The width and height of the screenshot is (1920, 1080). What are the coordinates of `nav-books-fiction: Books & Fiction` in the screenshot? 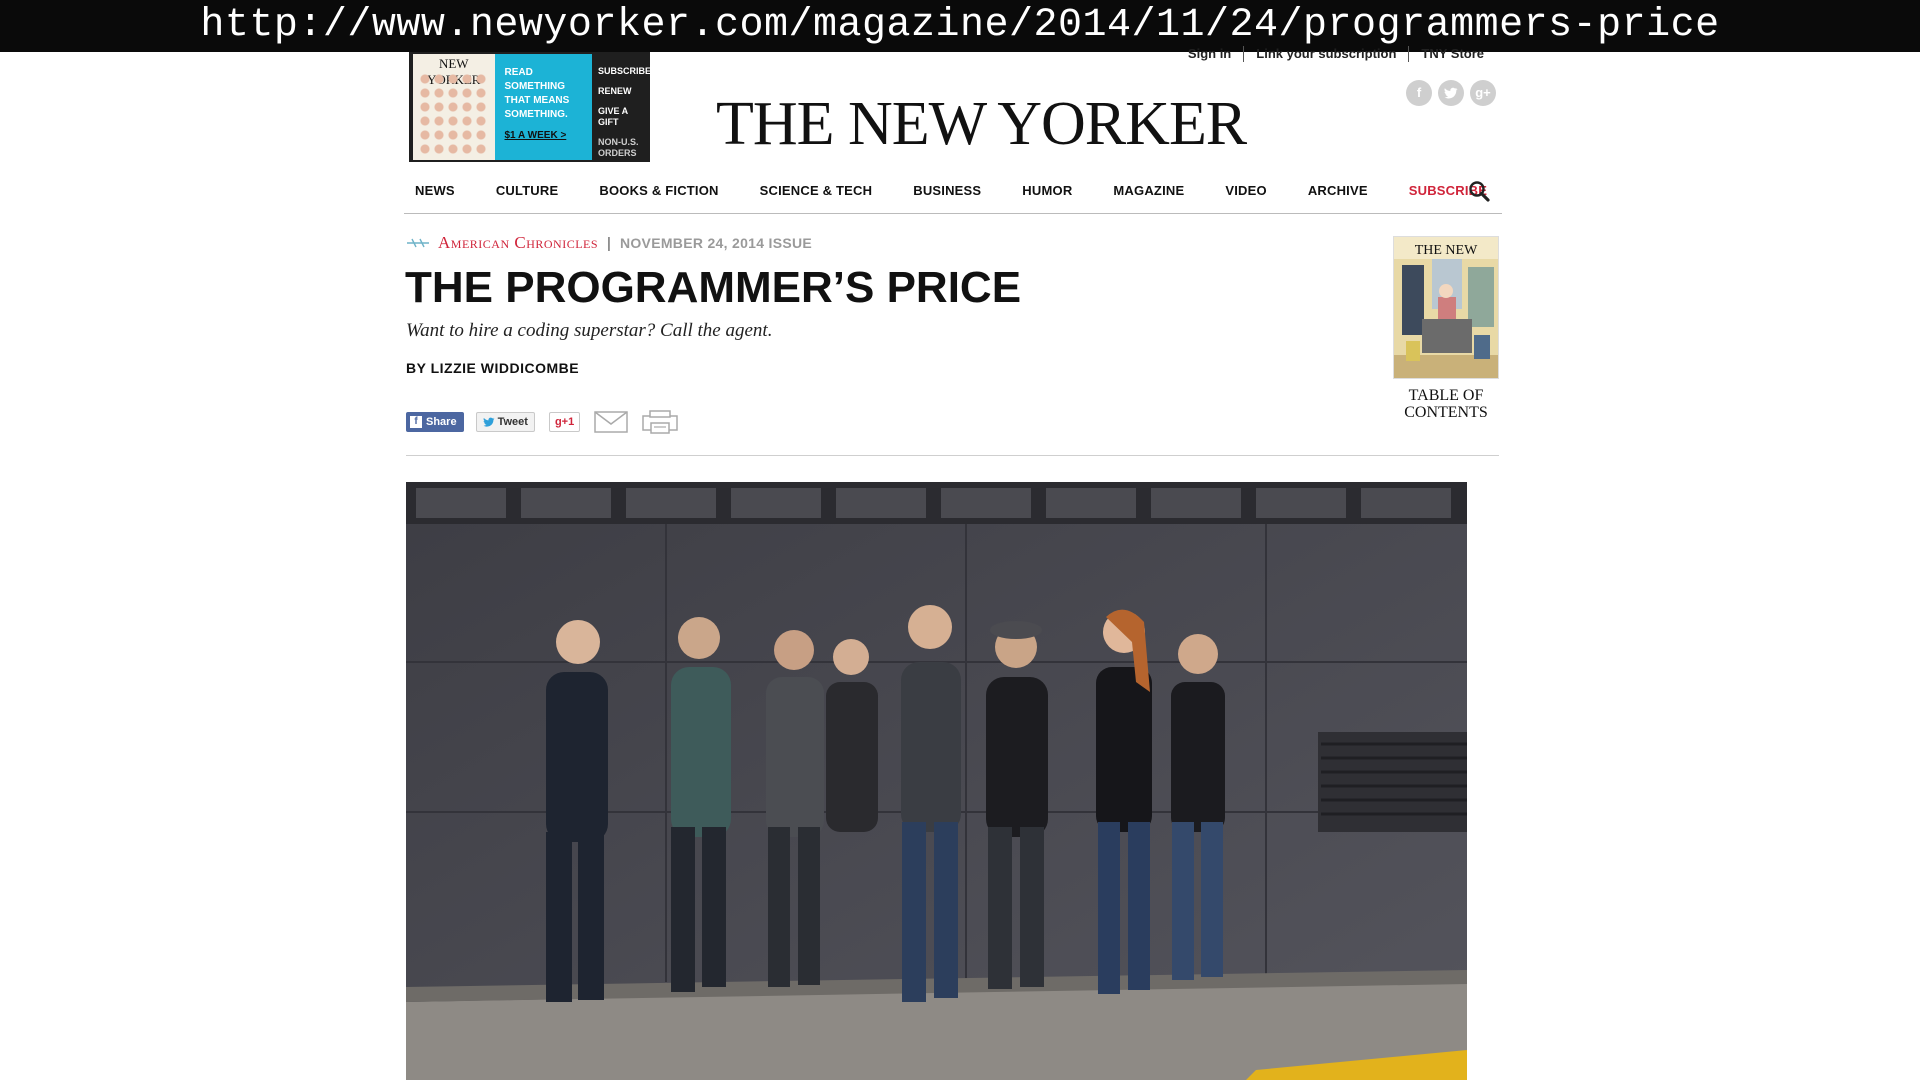 It's located at (658, 190).